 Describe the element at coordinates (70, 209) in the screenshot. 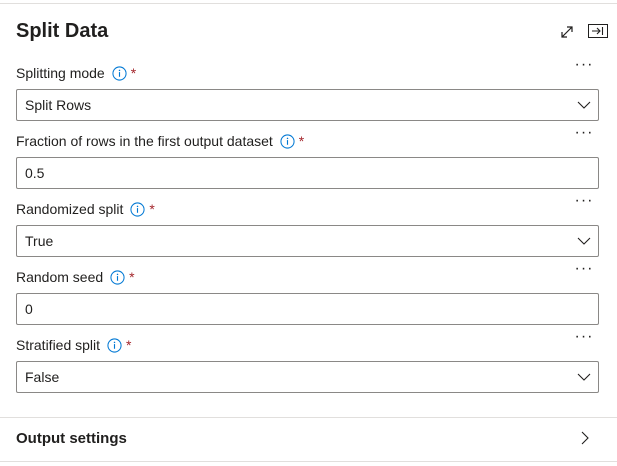

I see `randomized-split-label: Randomized split` at that location.